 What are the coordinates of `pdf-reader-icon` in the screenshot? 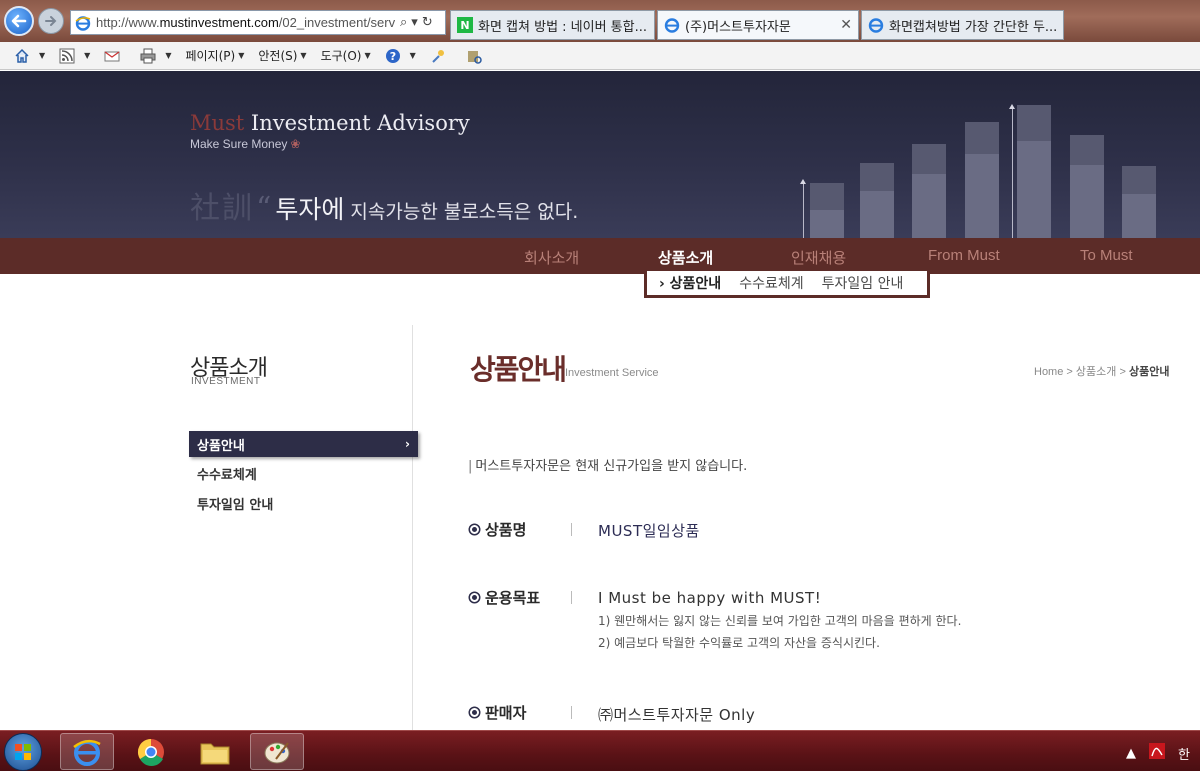 It's located at (1157, 753).